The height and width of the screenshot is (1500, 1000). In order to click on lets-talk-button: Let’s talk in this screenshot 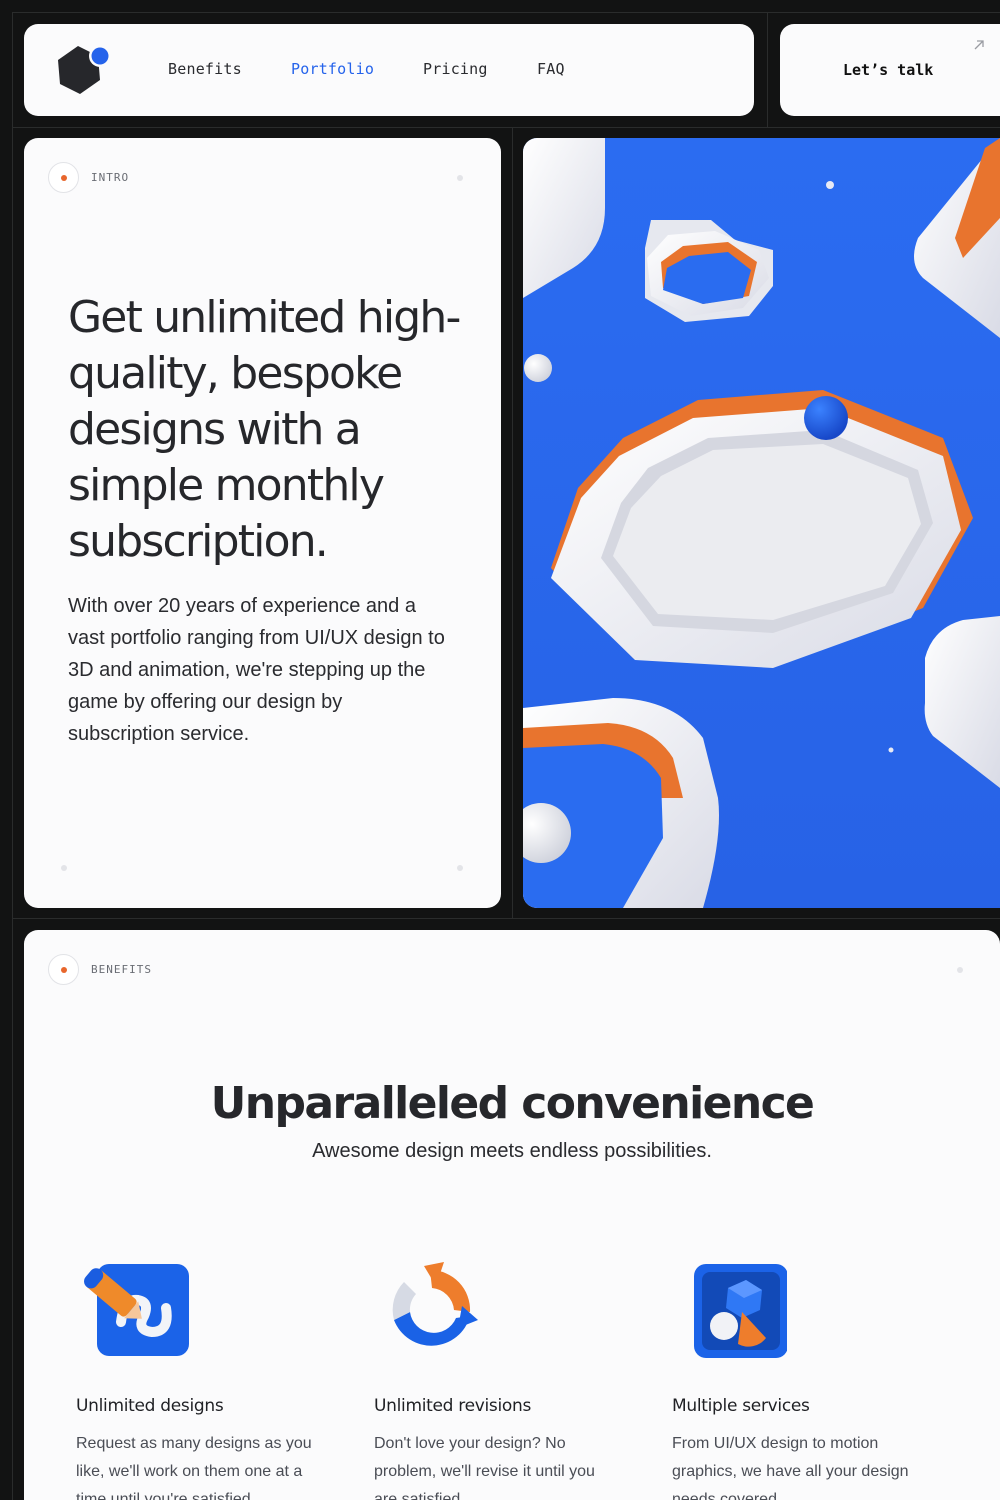, I will do `click(890, 70)`.